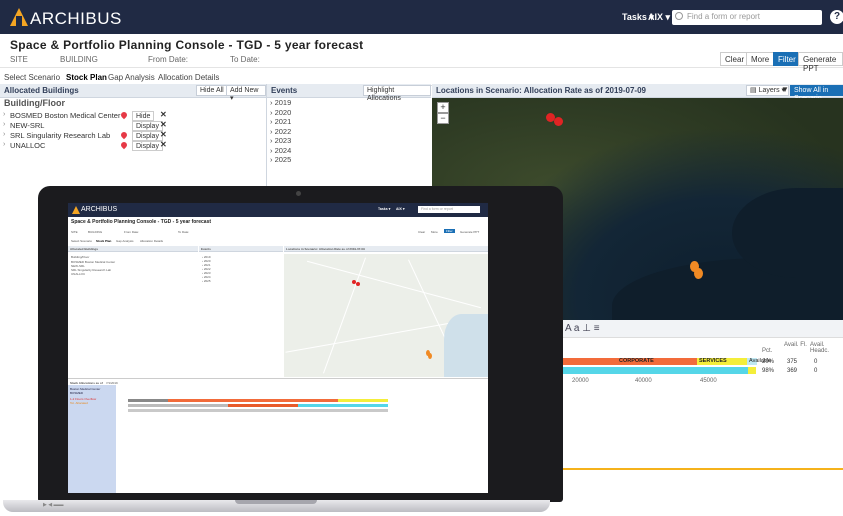 The height and width of the screenshot is (516, 843). What do you see at coordinates (443, 107) in the screenshot?
I see `zoom-in-button: +` at bounding box center [443, 107].